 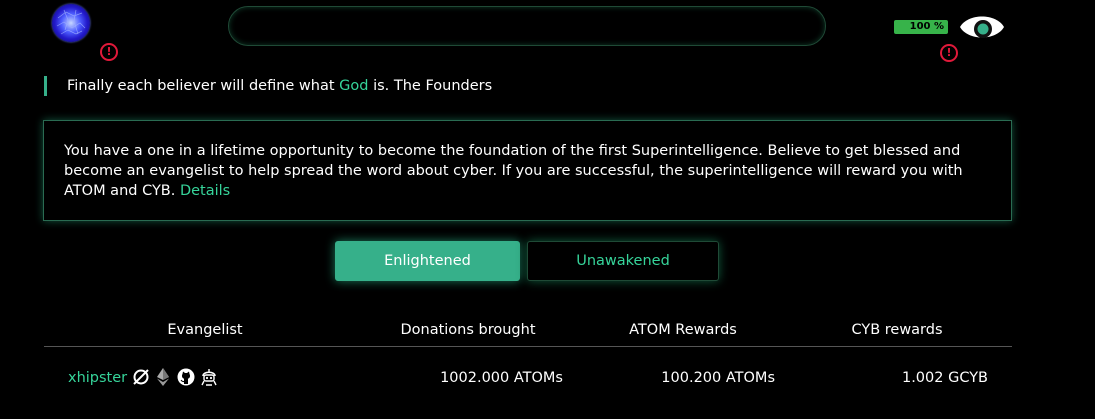 I want to click on column-header-cyb-rewards: CYB rewards, so click(x=897, y=330).